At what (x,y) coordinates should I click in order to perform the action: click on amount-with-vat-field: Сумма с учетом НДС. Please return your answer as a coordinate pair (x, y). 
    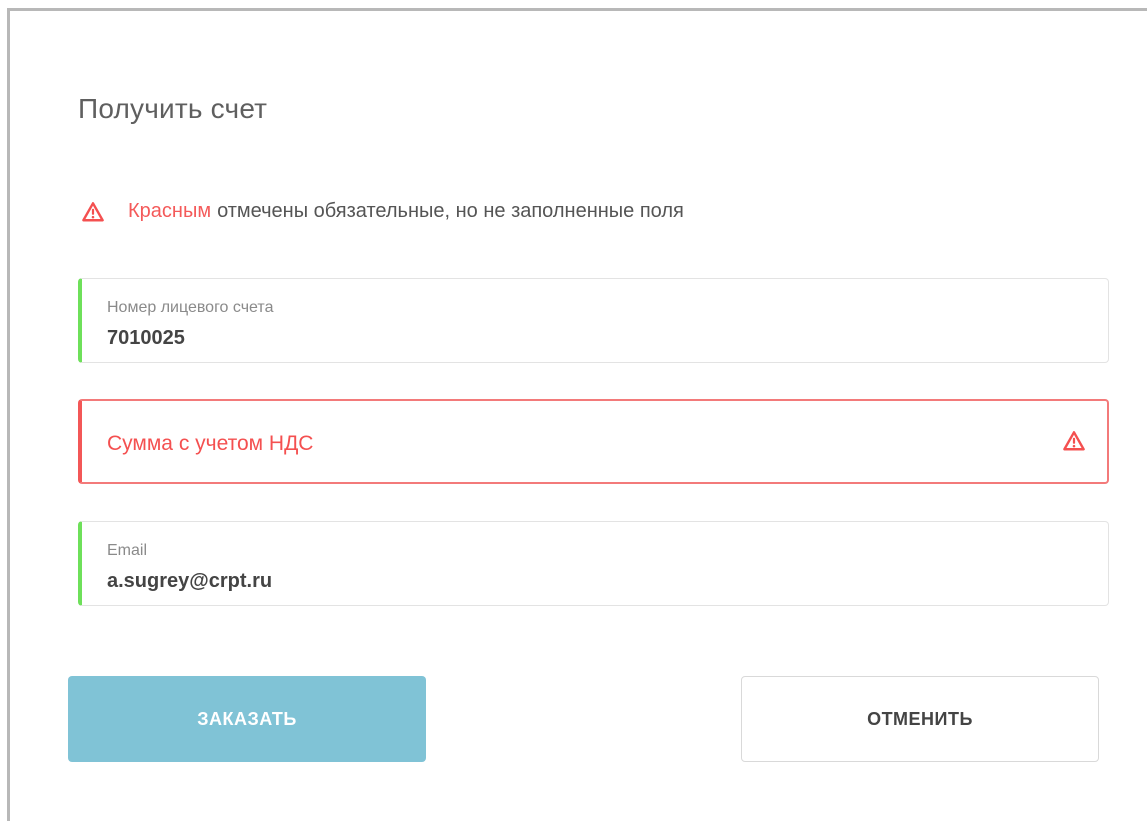
    Looking at the image, I should click on (593, 441).